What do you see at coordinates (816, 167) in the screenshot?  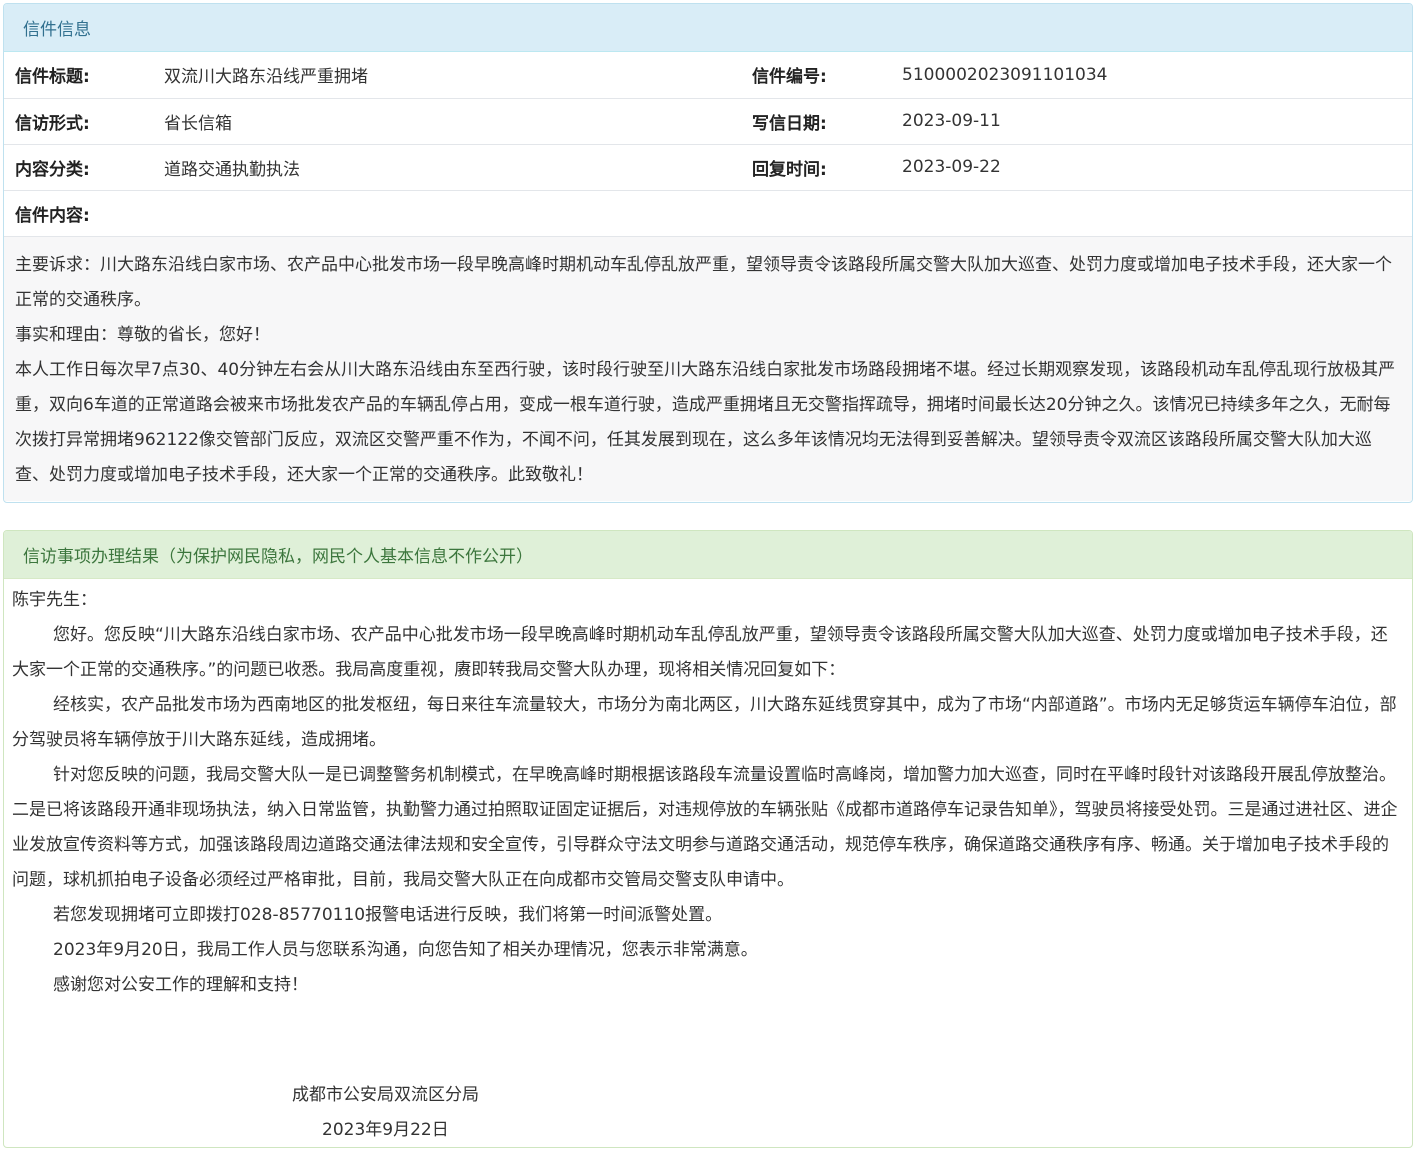 I see `reply-time-label: 回复时间:` at bounding box center [816, 167].